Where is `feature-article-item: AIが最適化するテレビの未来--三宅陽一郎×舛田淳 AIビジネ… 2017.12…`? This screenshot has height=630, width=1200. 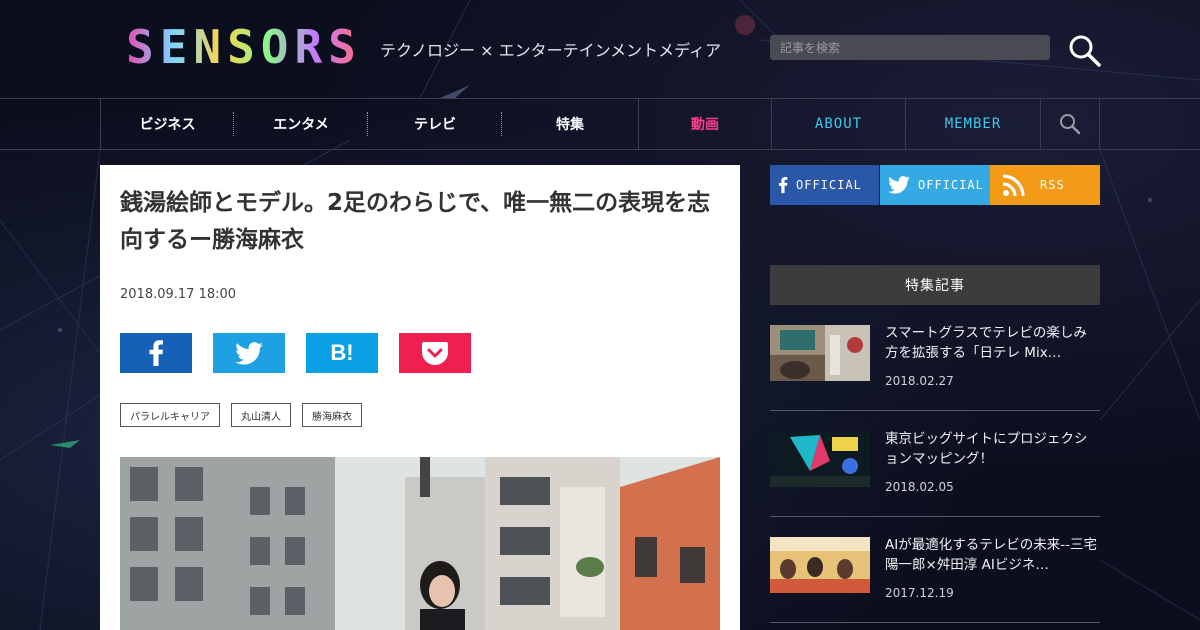 feature-article-item: AIが最適化するテレビの未来--三宅陽一郎×舛田淳 AIビジネ… 2017.12… is located at coordinates (935, 570).